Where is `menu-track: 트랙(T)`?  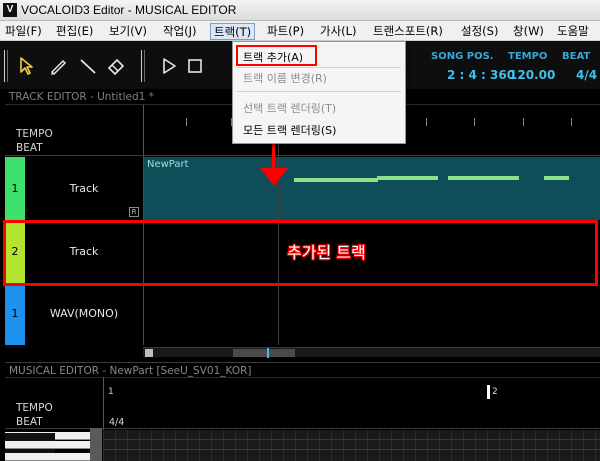 menu-track: 트랙(T) is located at coordinates (233, 31).